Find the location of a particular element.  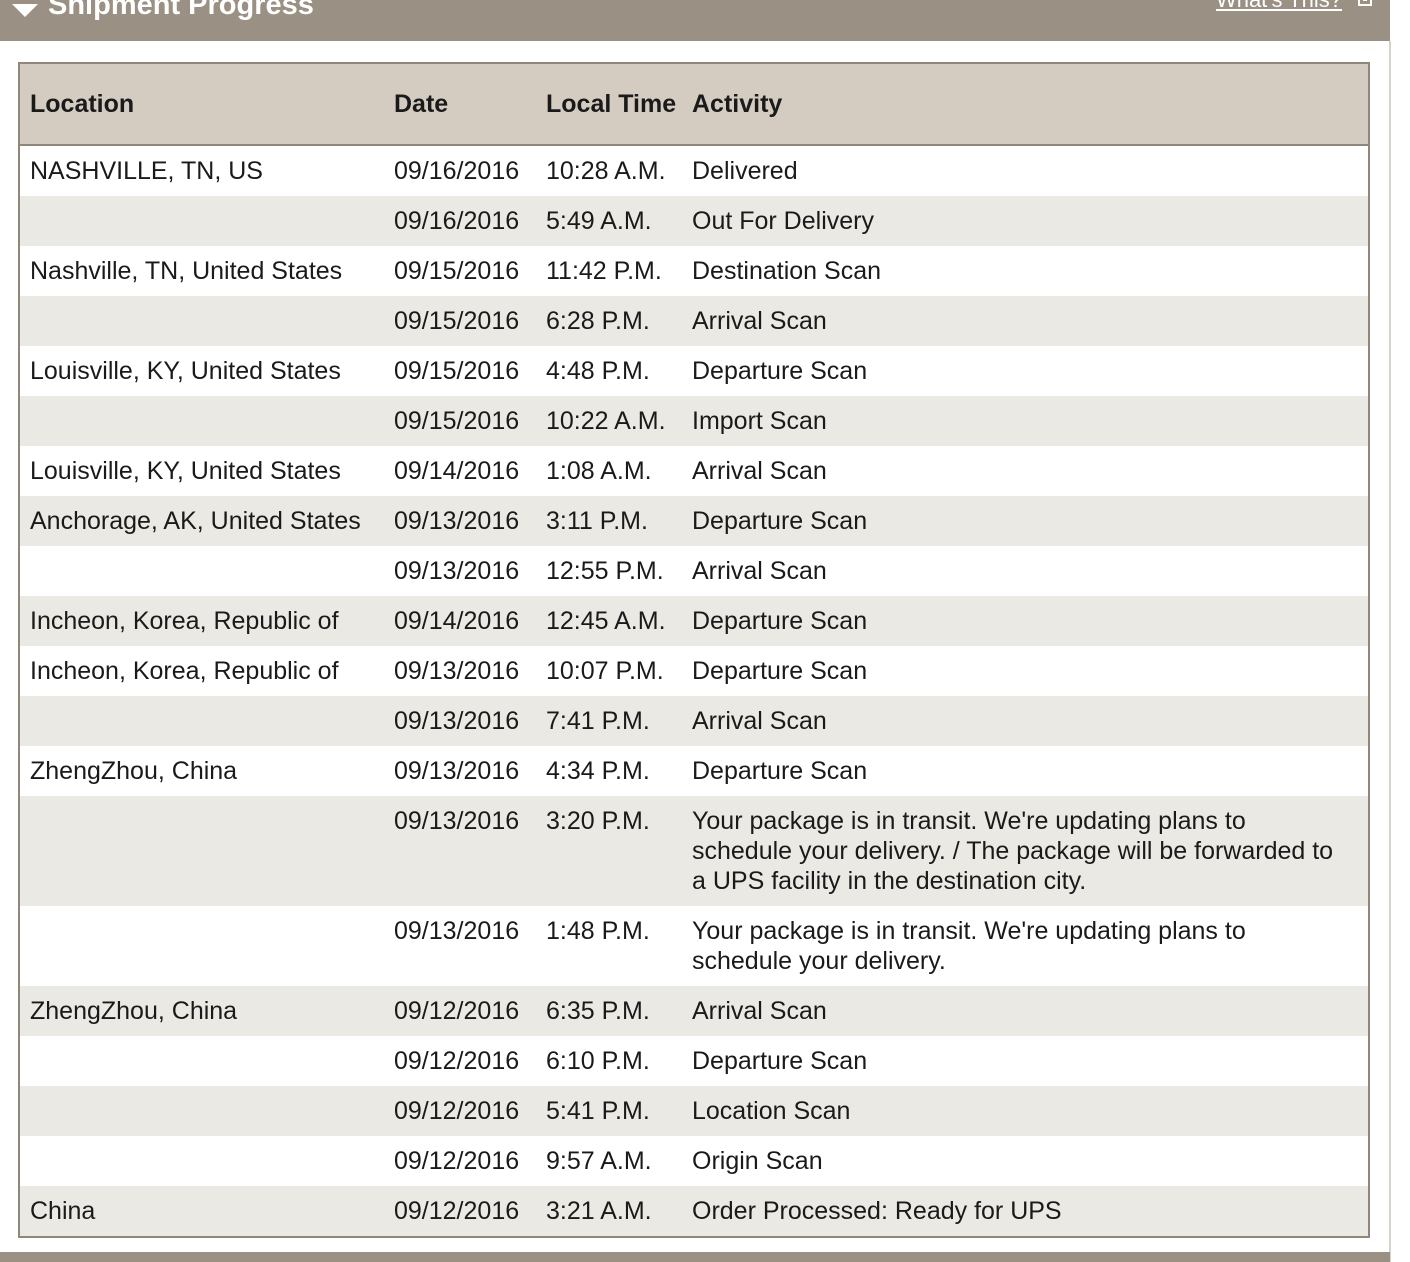

cell-activity: Location Scan is located at coordinates (1025, 1111).